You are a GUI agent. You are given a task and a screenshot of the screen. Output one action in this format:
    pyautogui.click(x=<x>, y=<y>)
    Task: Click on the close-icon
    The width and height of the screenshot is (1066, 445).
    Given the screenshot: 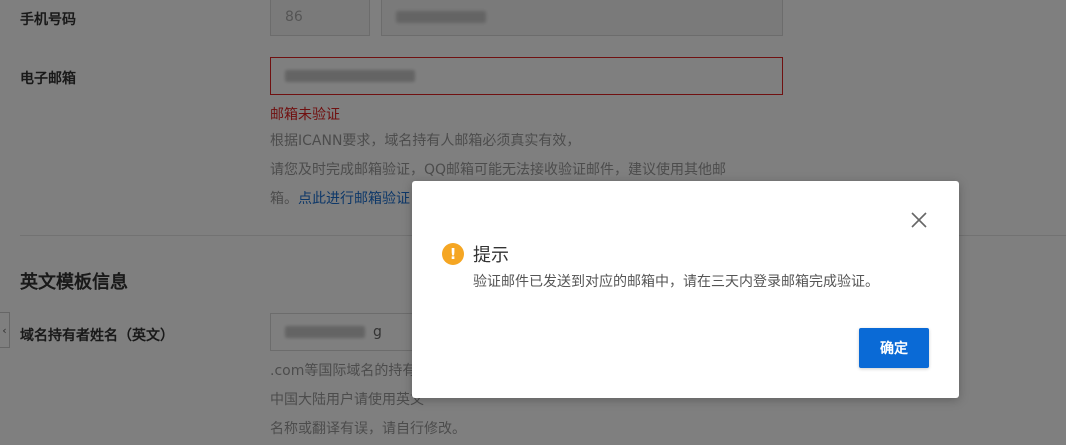 What is the action you would take?
    pyautogui.click(x=919, y=220)
    